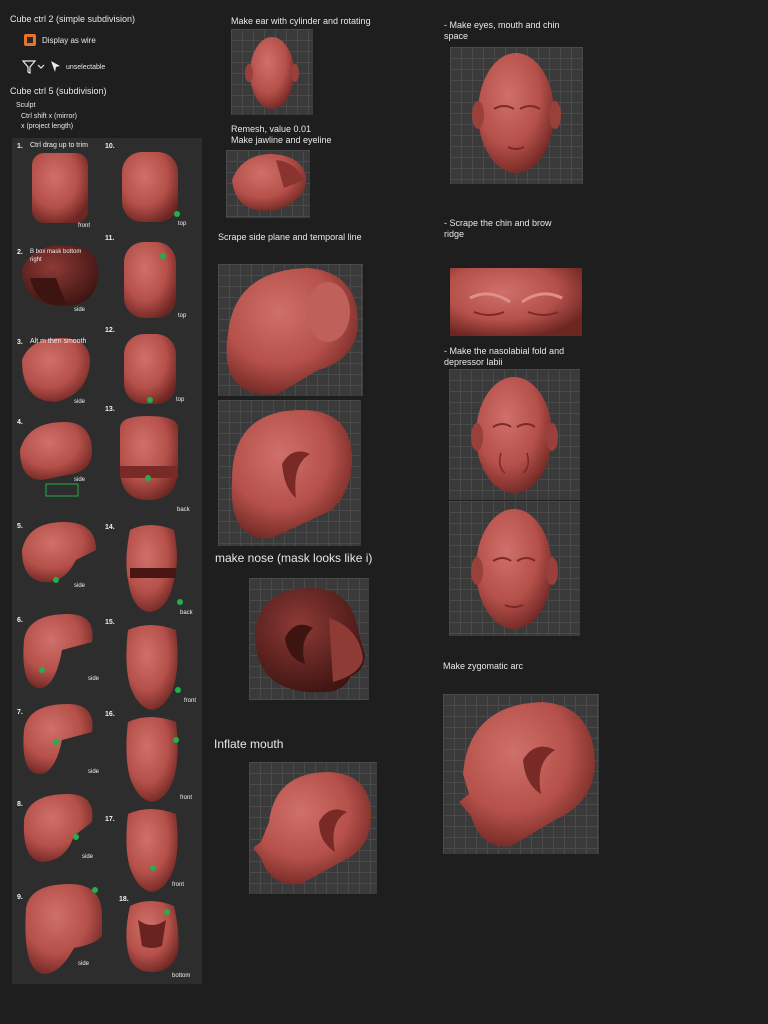 The image size is (768, 1024). What do you see at coordinates (30, 40) in the screenshot?
I see `display-wire-icon` at bounding box center [30, 40].